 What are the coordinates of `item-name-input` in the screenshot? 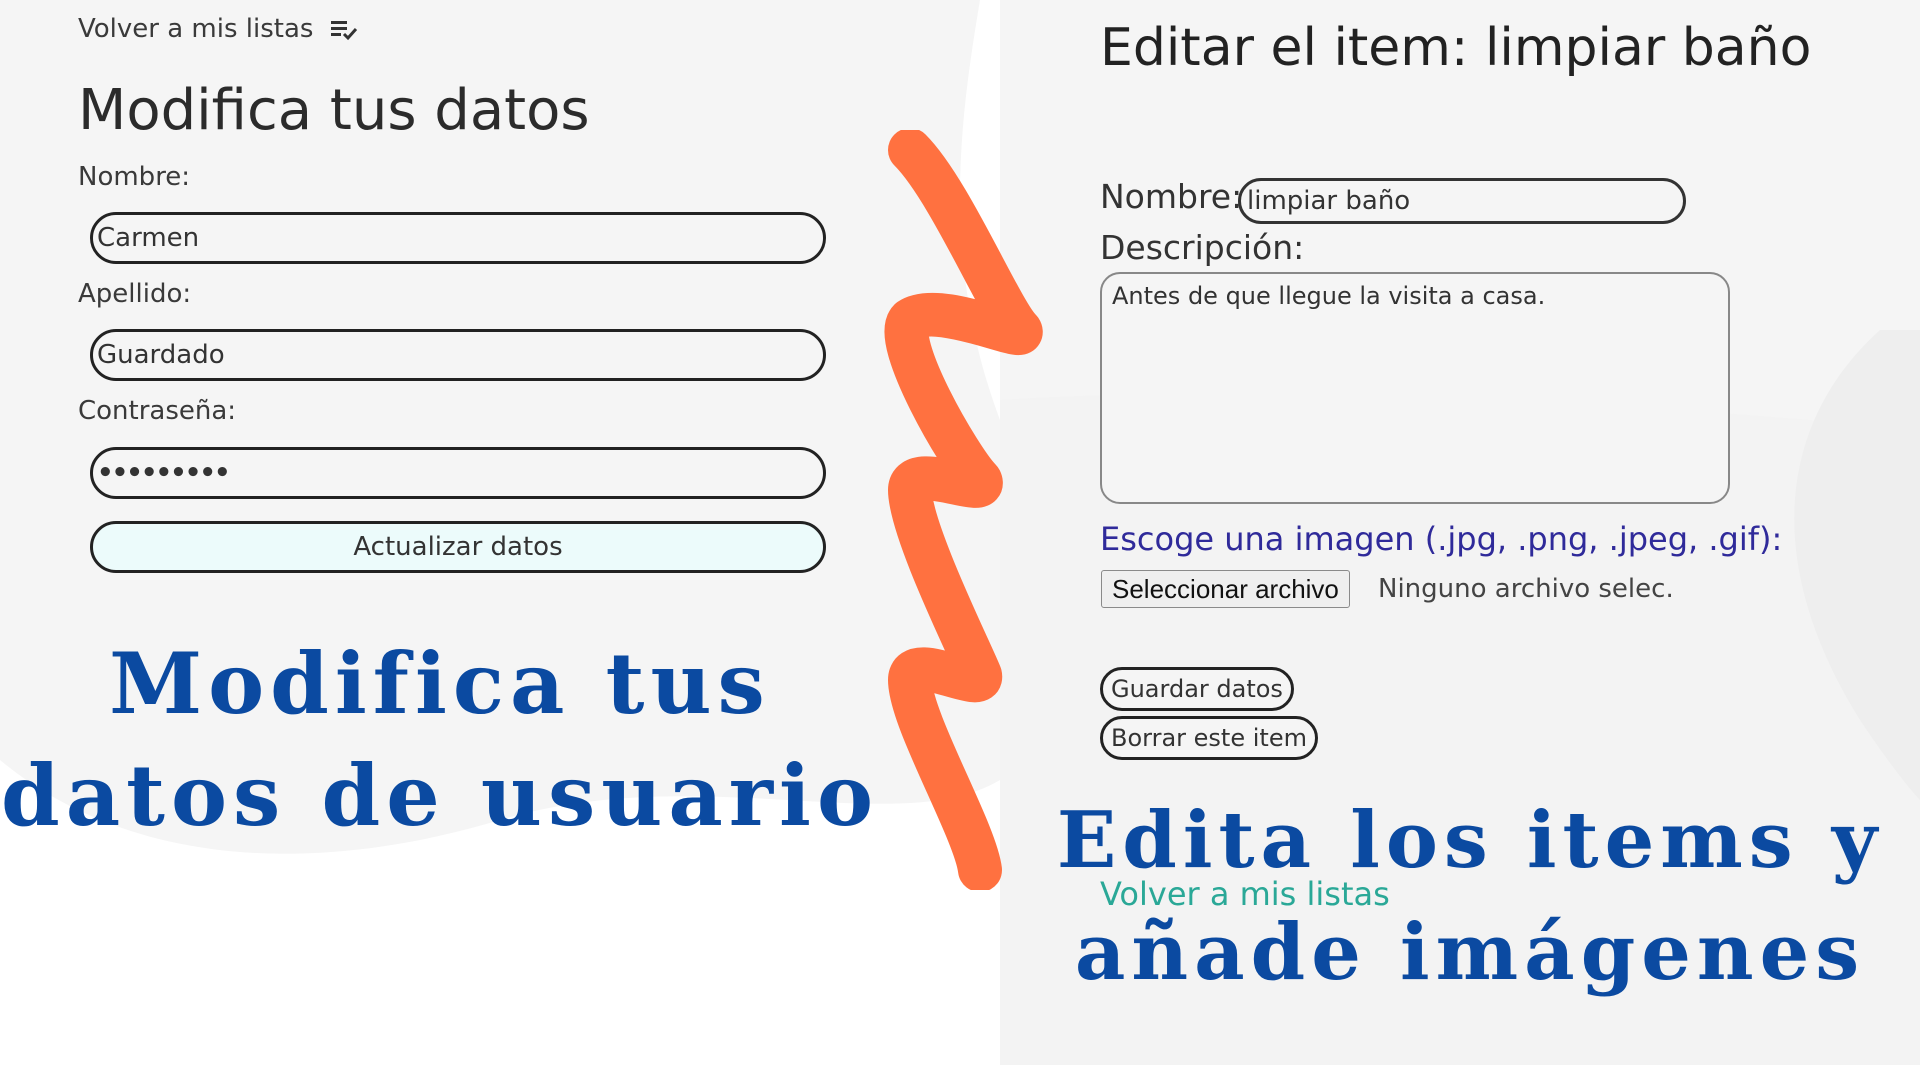 It's located at (1462, 201).